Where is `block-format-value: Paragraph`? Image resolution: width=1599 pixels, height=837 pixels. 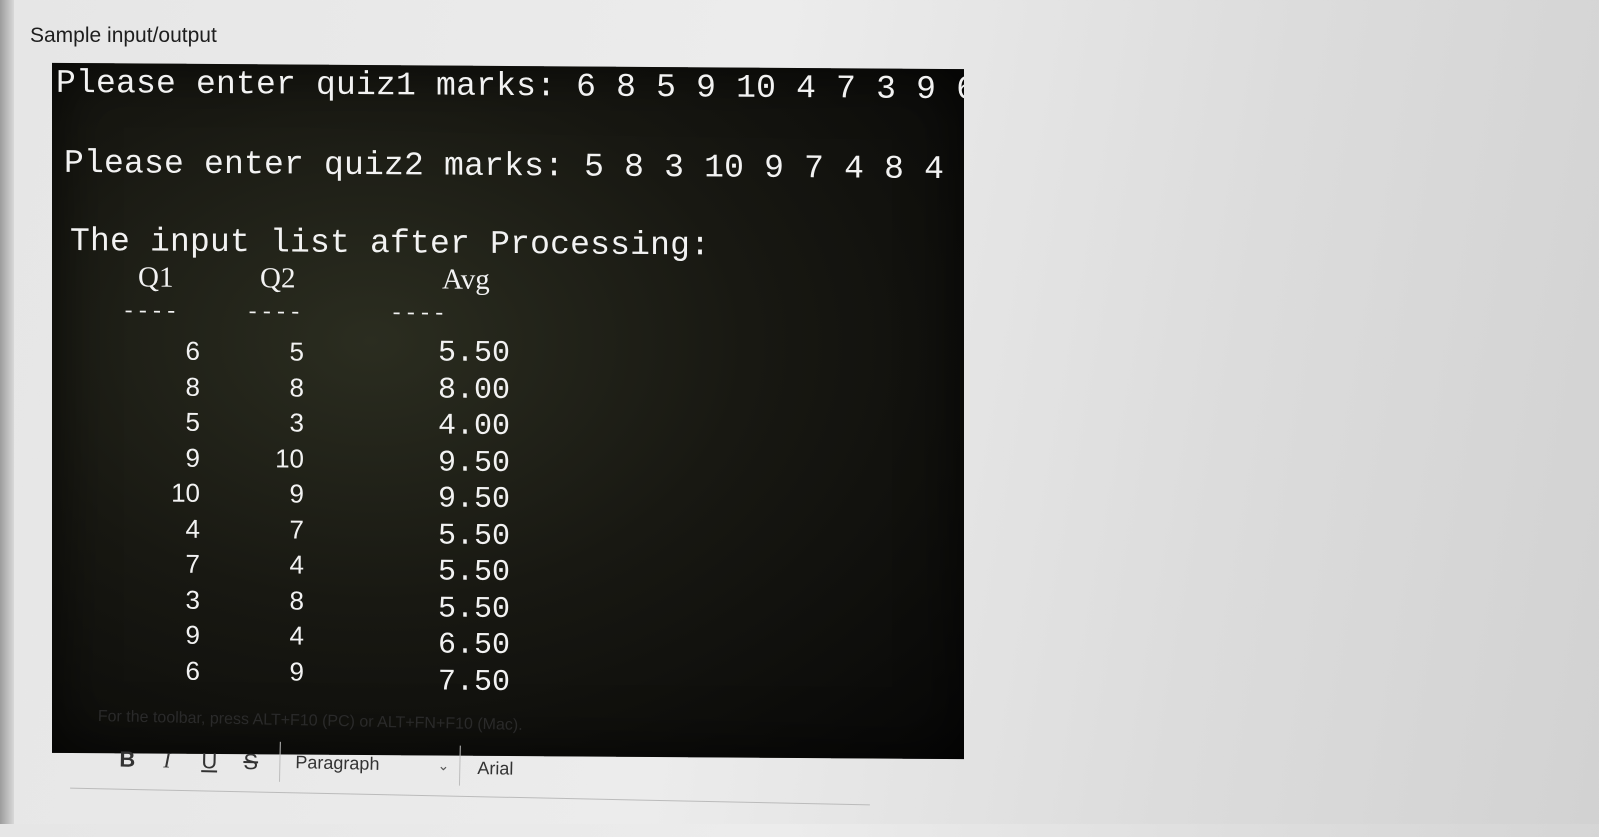
block-format-value: Paragraph is located at coordinates (337, 763).